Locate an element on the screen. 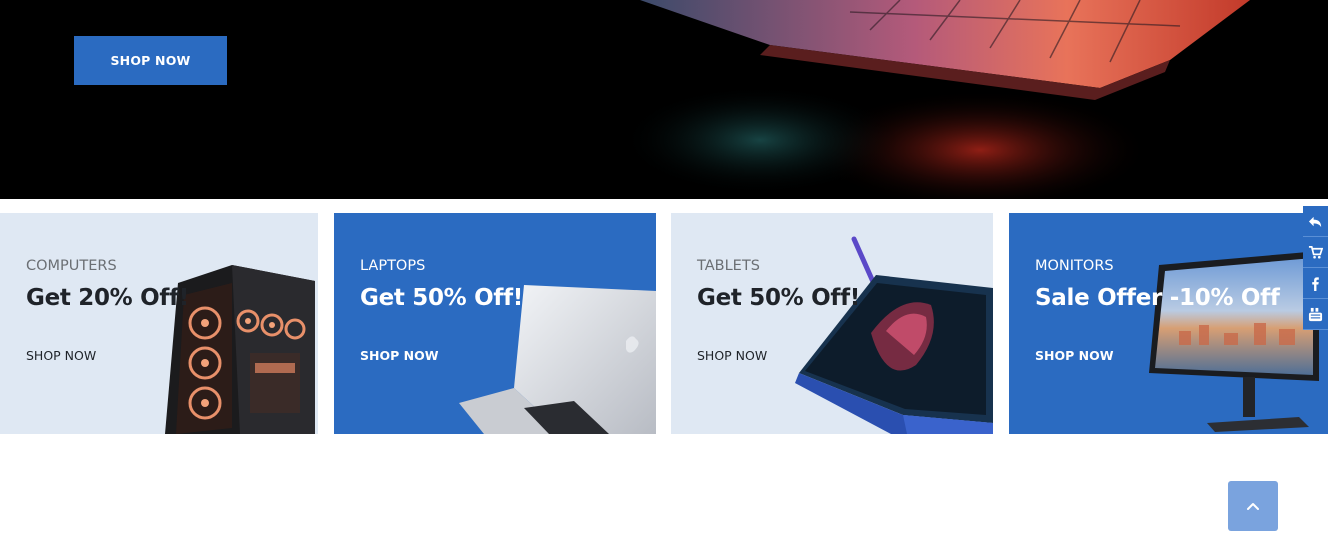 This screenshot has width=1328, height=539. floating-side-bar is located at coordinates (1315, 268).